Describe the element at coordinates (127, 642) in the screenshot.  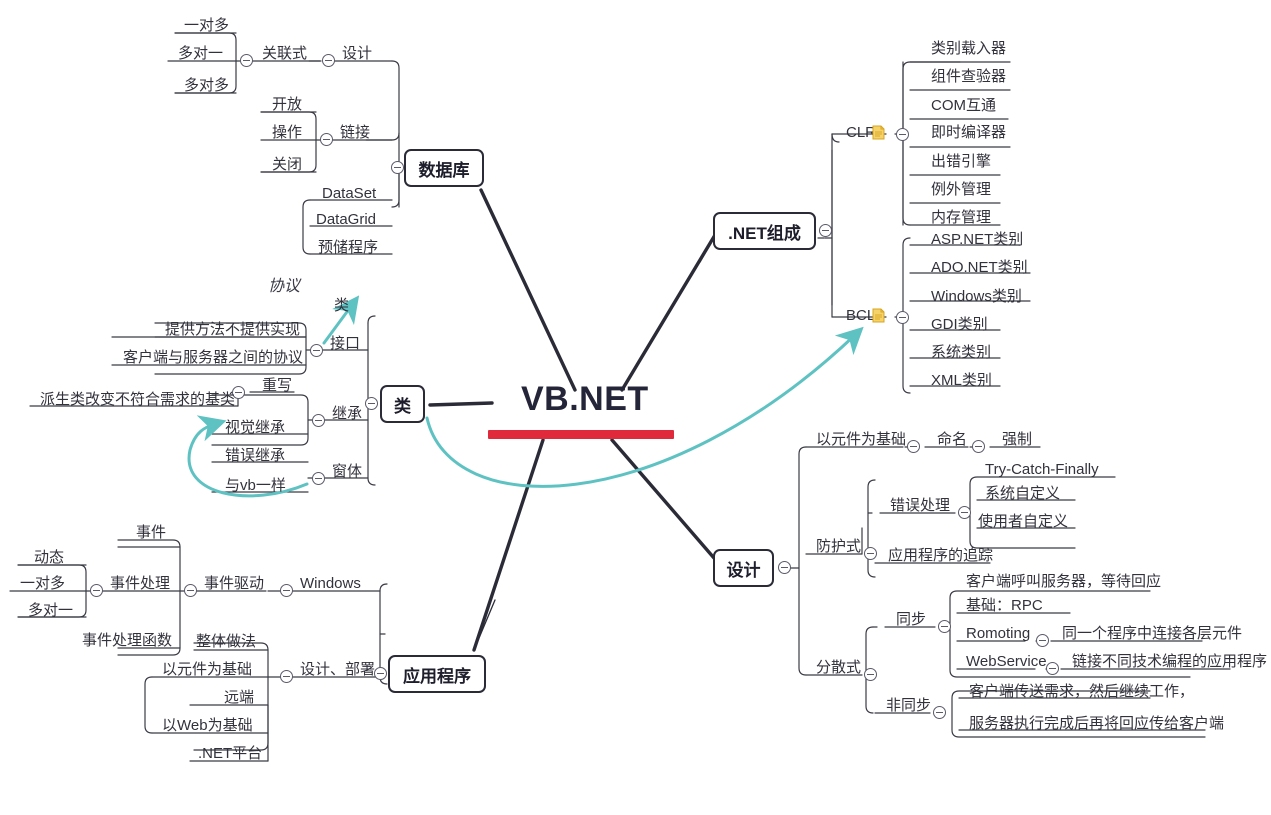
I see `node-event-handler-fn: 事件处理函数` at that location.